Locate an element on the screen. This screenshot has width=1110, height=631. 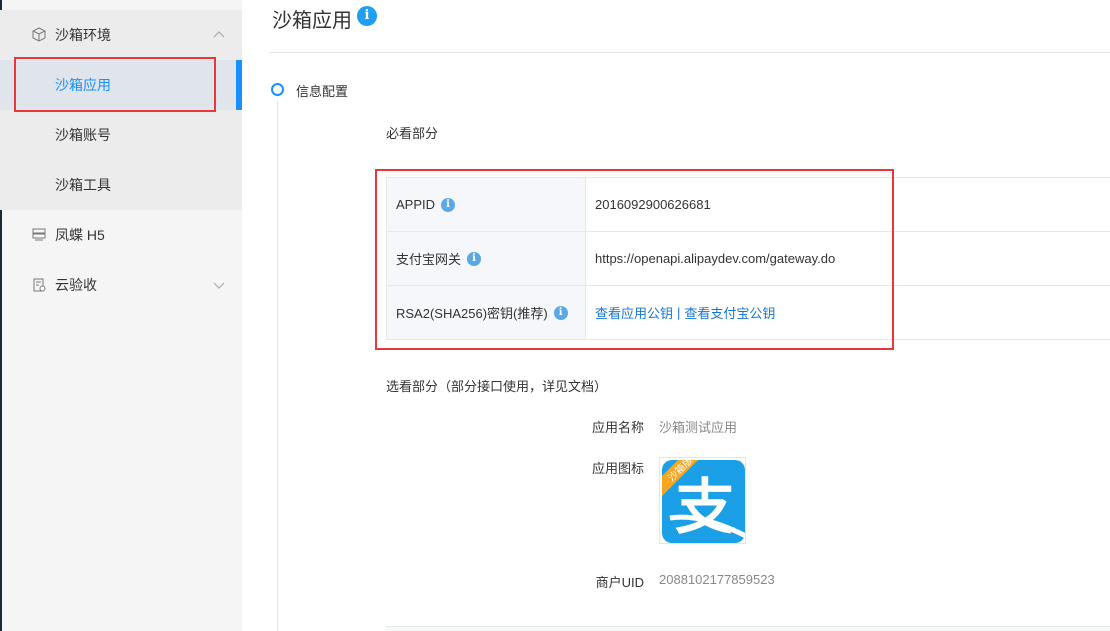
header-divider is located at coordinates (690, 52).